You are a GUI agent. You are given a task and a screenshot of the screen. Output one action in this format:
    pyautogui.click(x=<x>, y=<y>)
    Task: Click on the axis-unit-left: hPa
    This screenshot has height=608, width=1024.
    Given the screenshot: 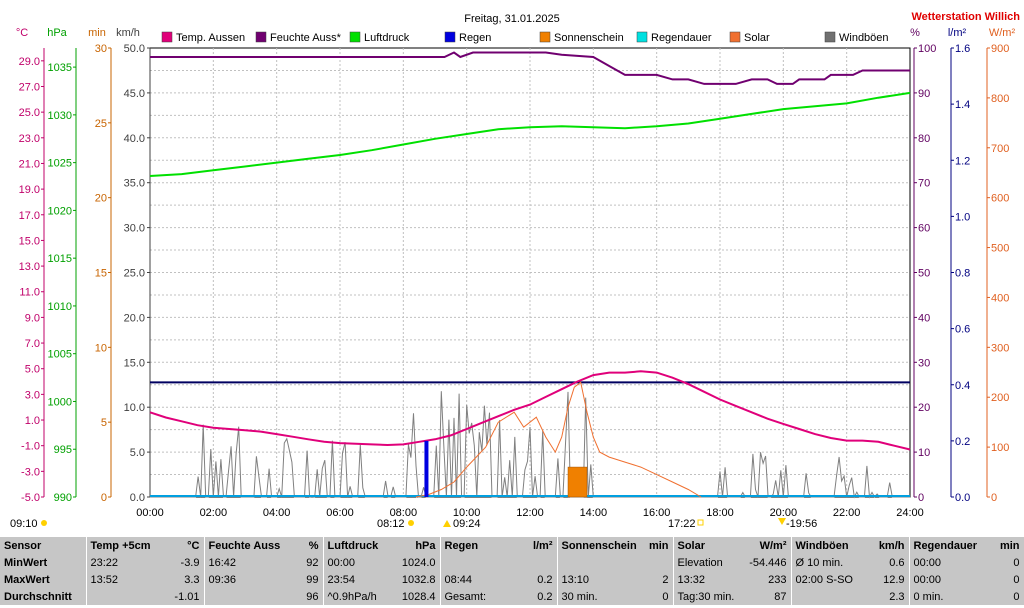 What is the action you would take?
    pyautogui.click(x=57, y=33)
    